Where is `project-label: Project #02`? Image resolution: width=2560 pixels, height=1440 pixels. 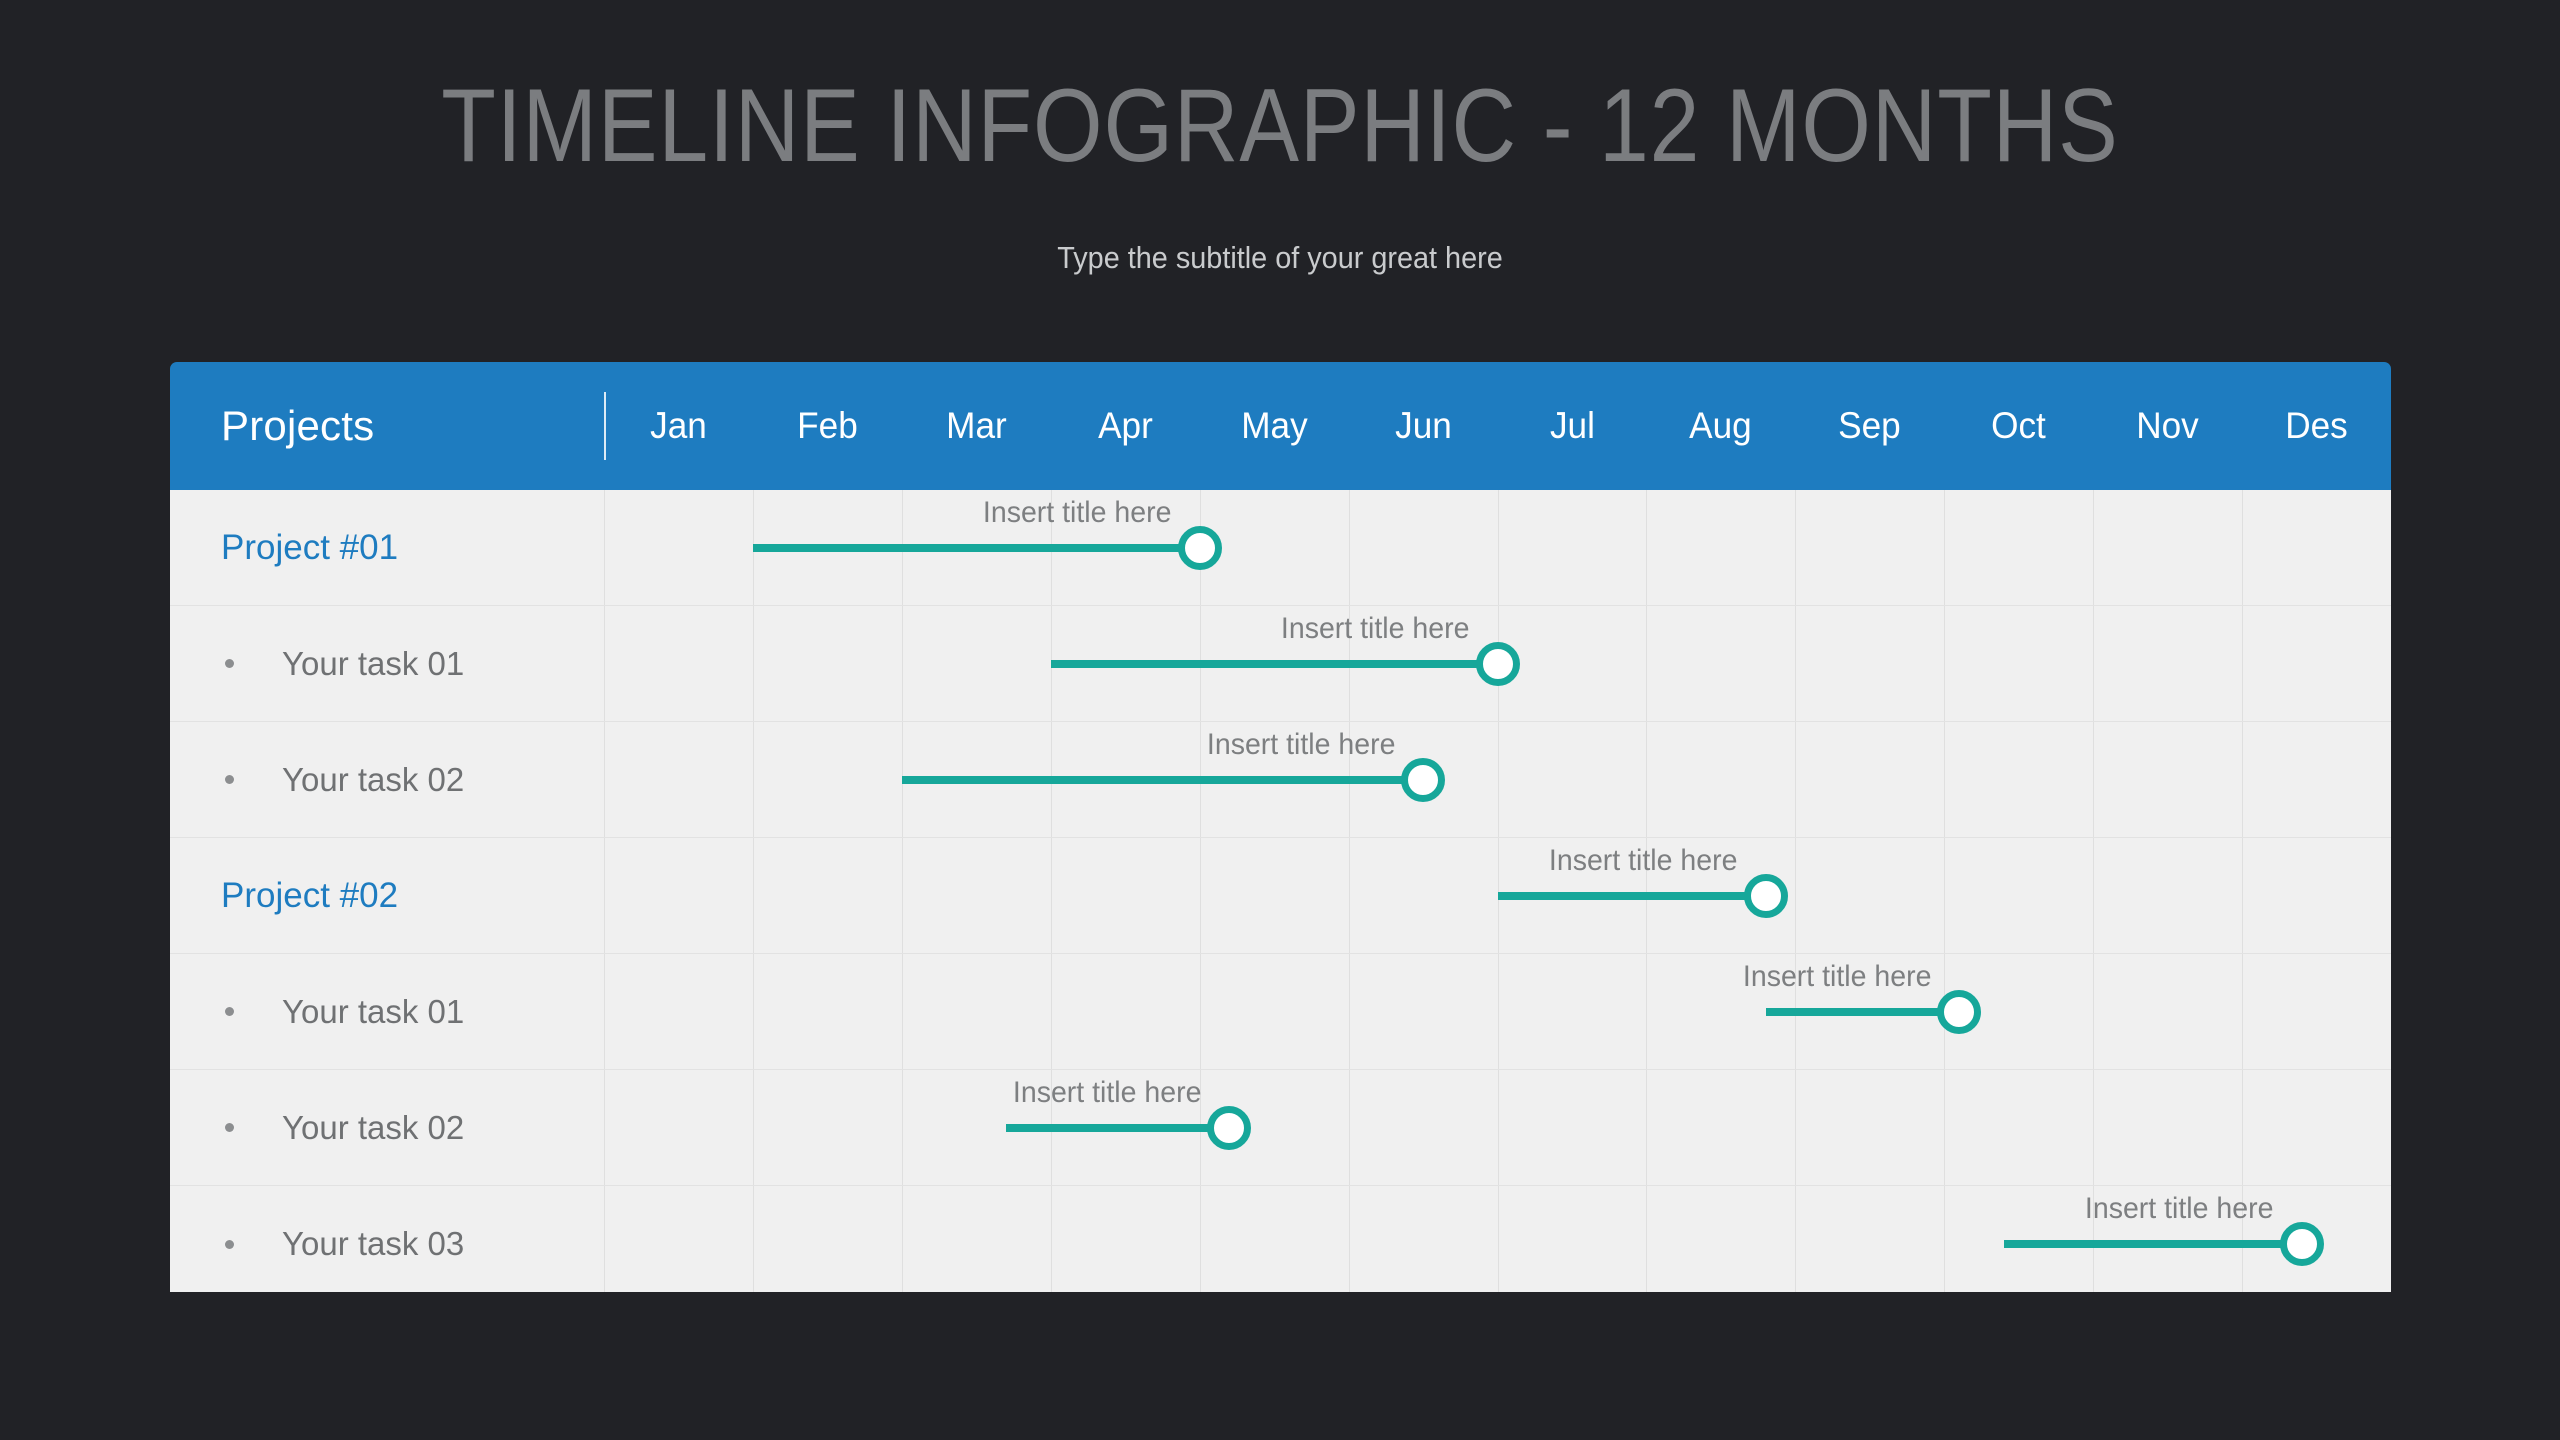 project-label: Project #02 is located at coordinates (387, 895).